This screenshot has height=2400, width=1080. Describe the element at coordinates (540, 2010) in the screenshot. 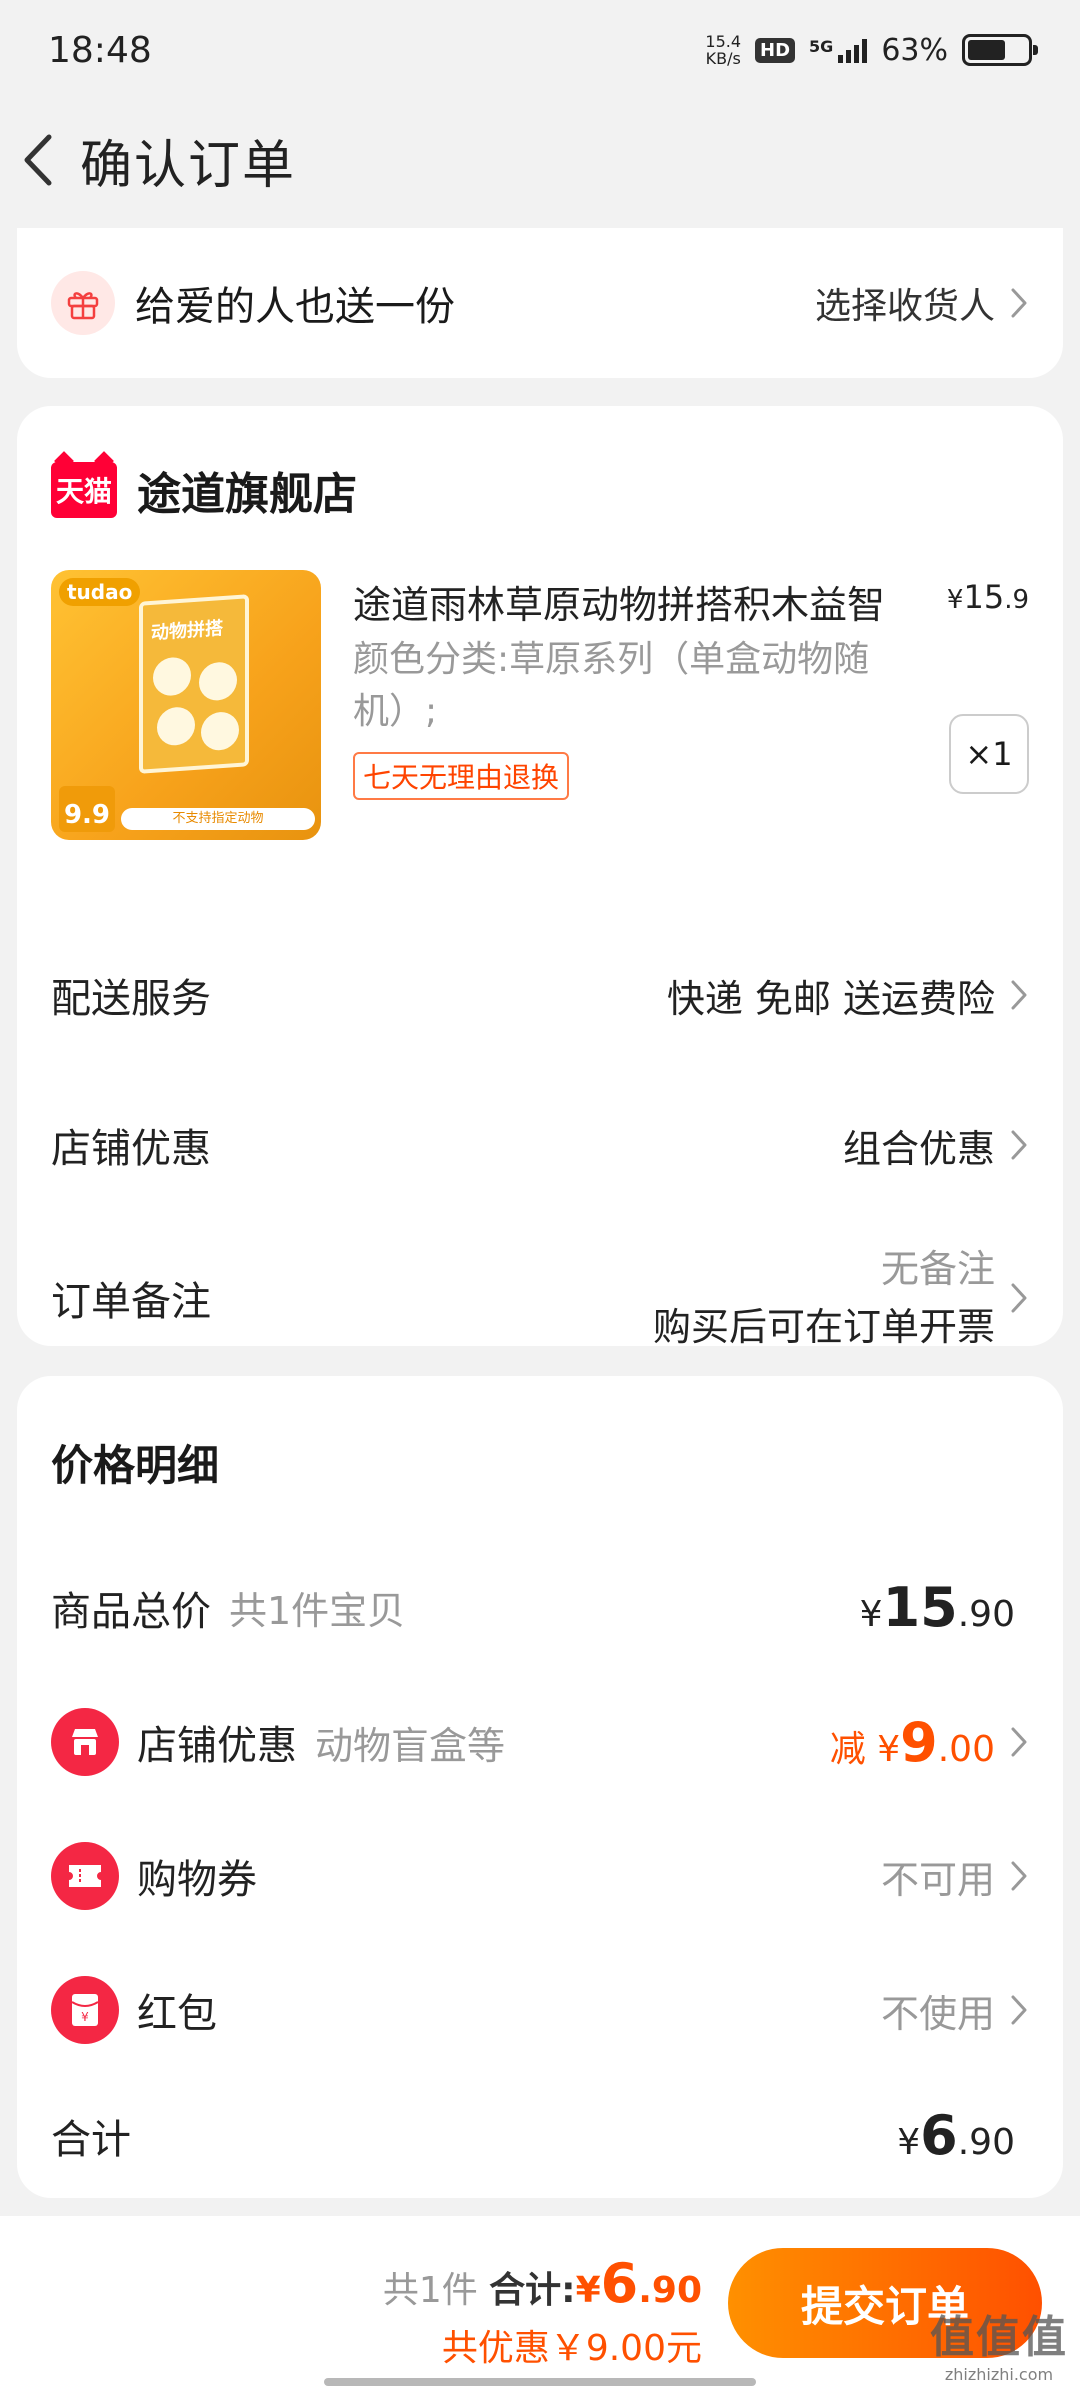

I see `red-packet-row: ¥ 红包 不使用` at that location.